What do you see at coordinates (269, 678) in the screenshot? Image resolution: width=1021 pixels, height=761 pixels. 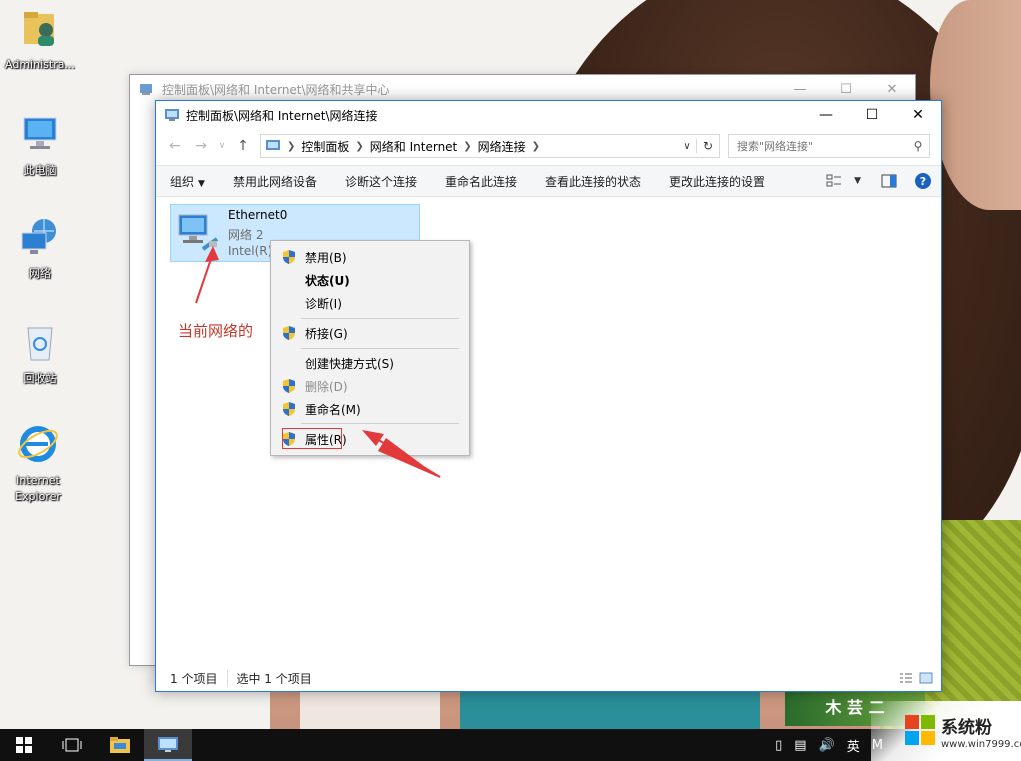 I see `selected-count: 选中 1 个项目` at bounding box center [269, 678].